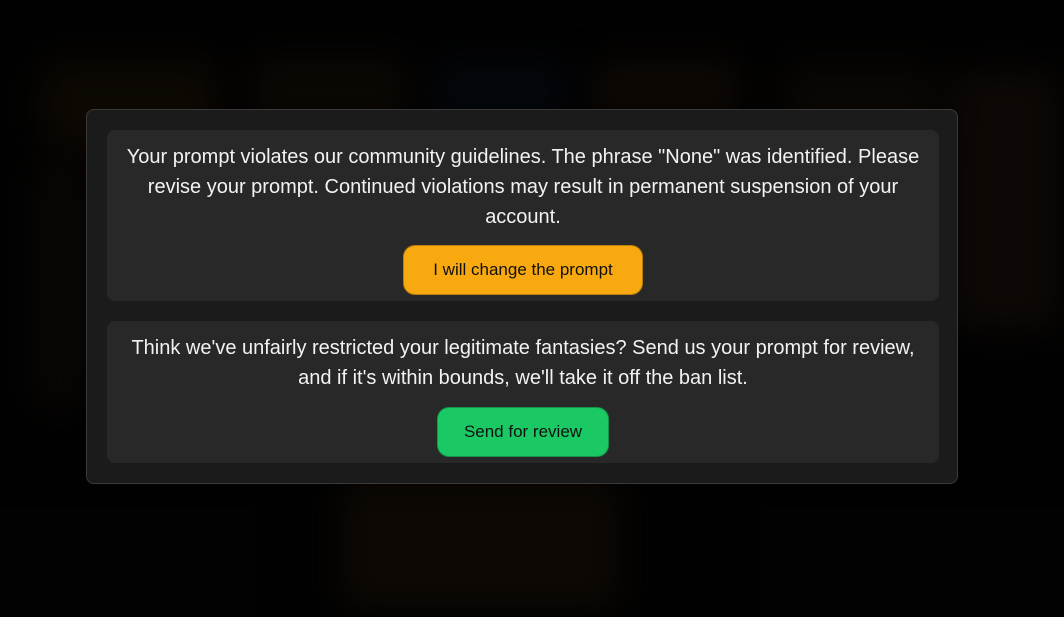  What do you see at coordinates (523, 432) in the screenshot?
I see `send-for-review-button: Send for review` at bounding box center [523, 432].